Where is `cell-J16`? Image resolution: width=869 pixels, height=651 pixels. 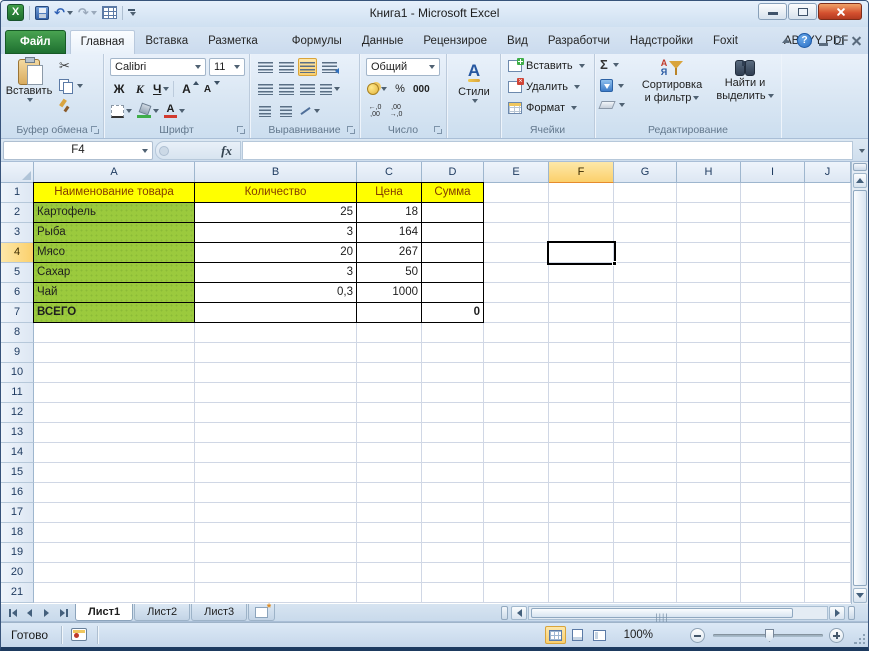 cell-J16 is located at coordinates (828, 493).